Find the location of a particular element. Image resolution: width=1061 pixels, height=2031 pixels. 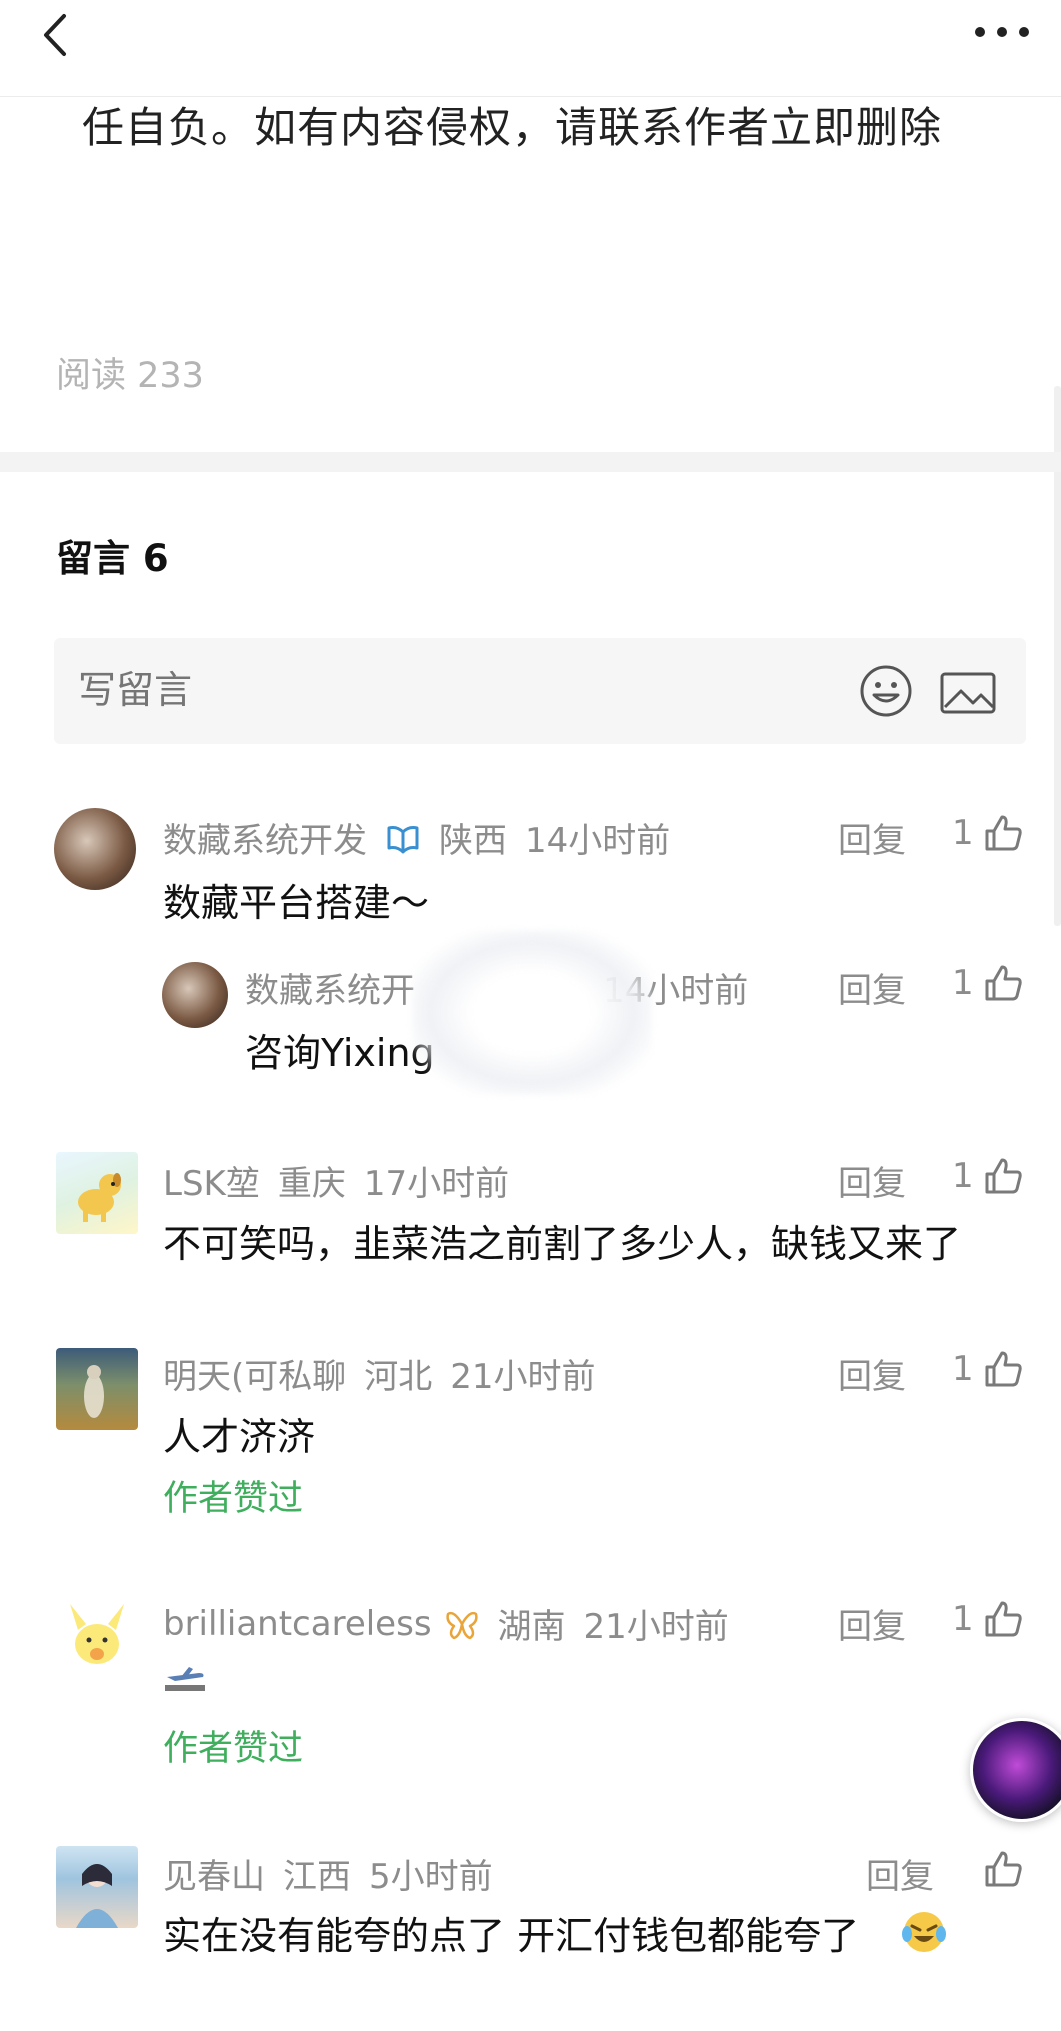

article-text-tail: 任自负。如有内容侵权，请联系作者立即删除 is located at coordinates (512, 127).